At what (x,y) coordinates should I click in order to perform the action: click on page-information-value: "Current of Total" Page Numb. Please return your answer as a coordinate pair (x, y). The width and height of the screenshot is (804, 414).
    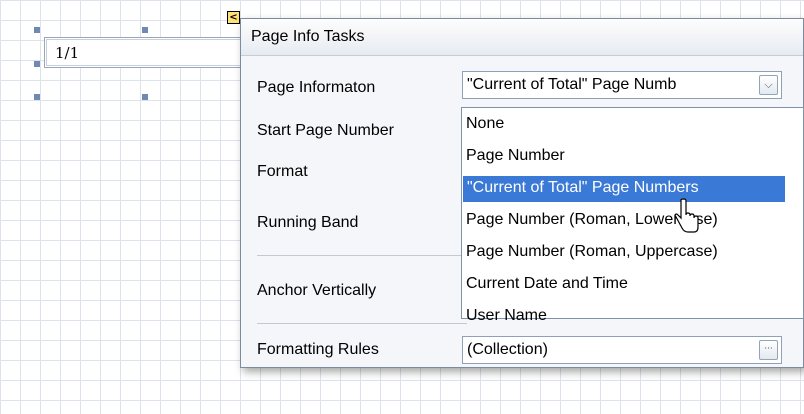
    Looking at the image, I should click on (572, 84).